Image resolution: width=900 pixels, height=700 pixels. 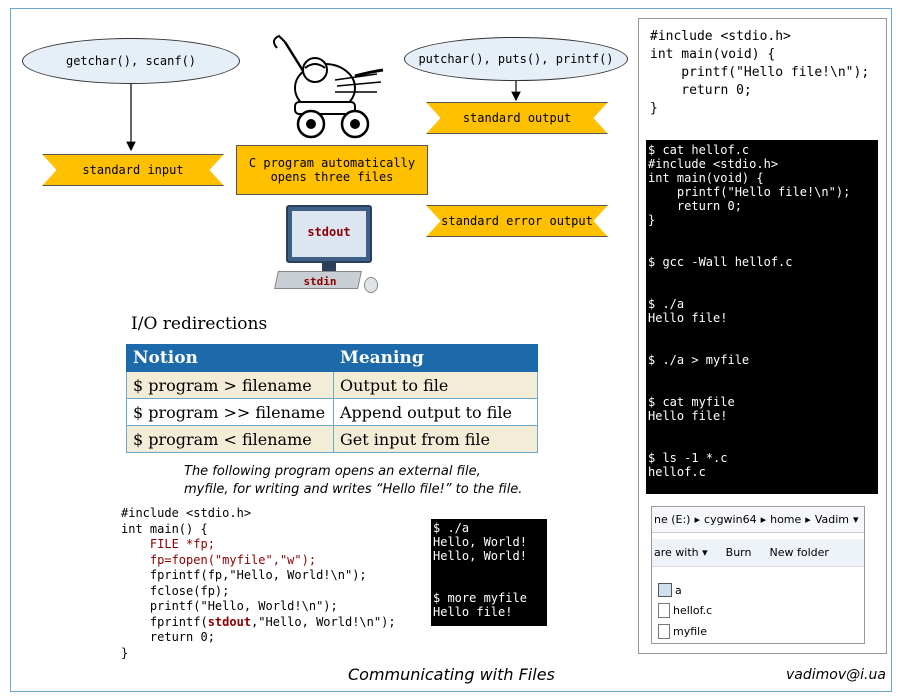 I want to click on keyboard-stdin-label: stdin, so click(x=320, y=281).